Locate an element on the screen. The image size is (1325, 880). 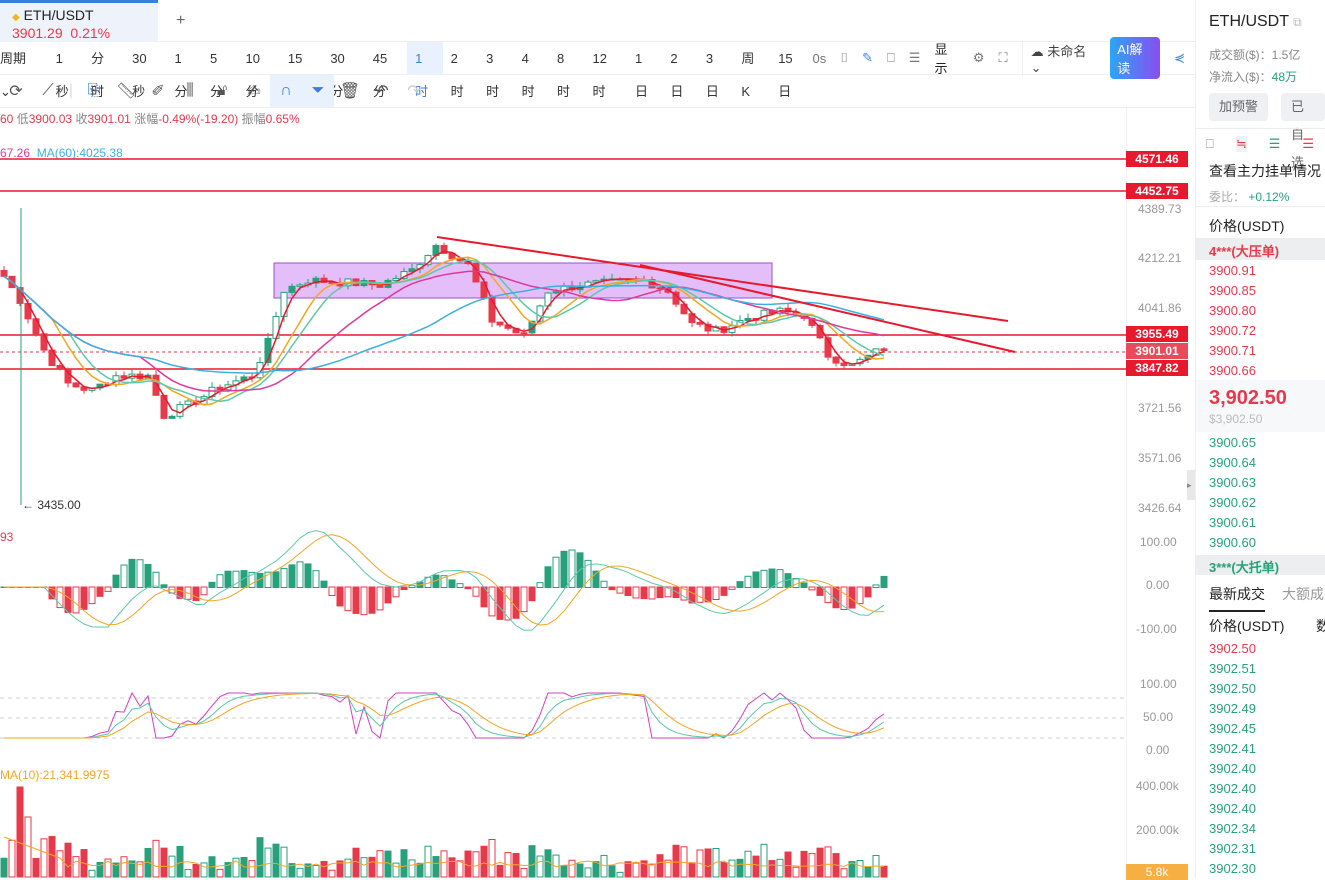
trade-row: 3902.45 is located at coordinates (1232, 728).